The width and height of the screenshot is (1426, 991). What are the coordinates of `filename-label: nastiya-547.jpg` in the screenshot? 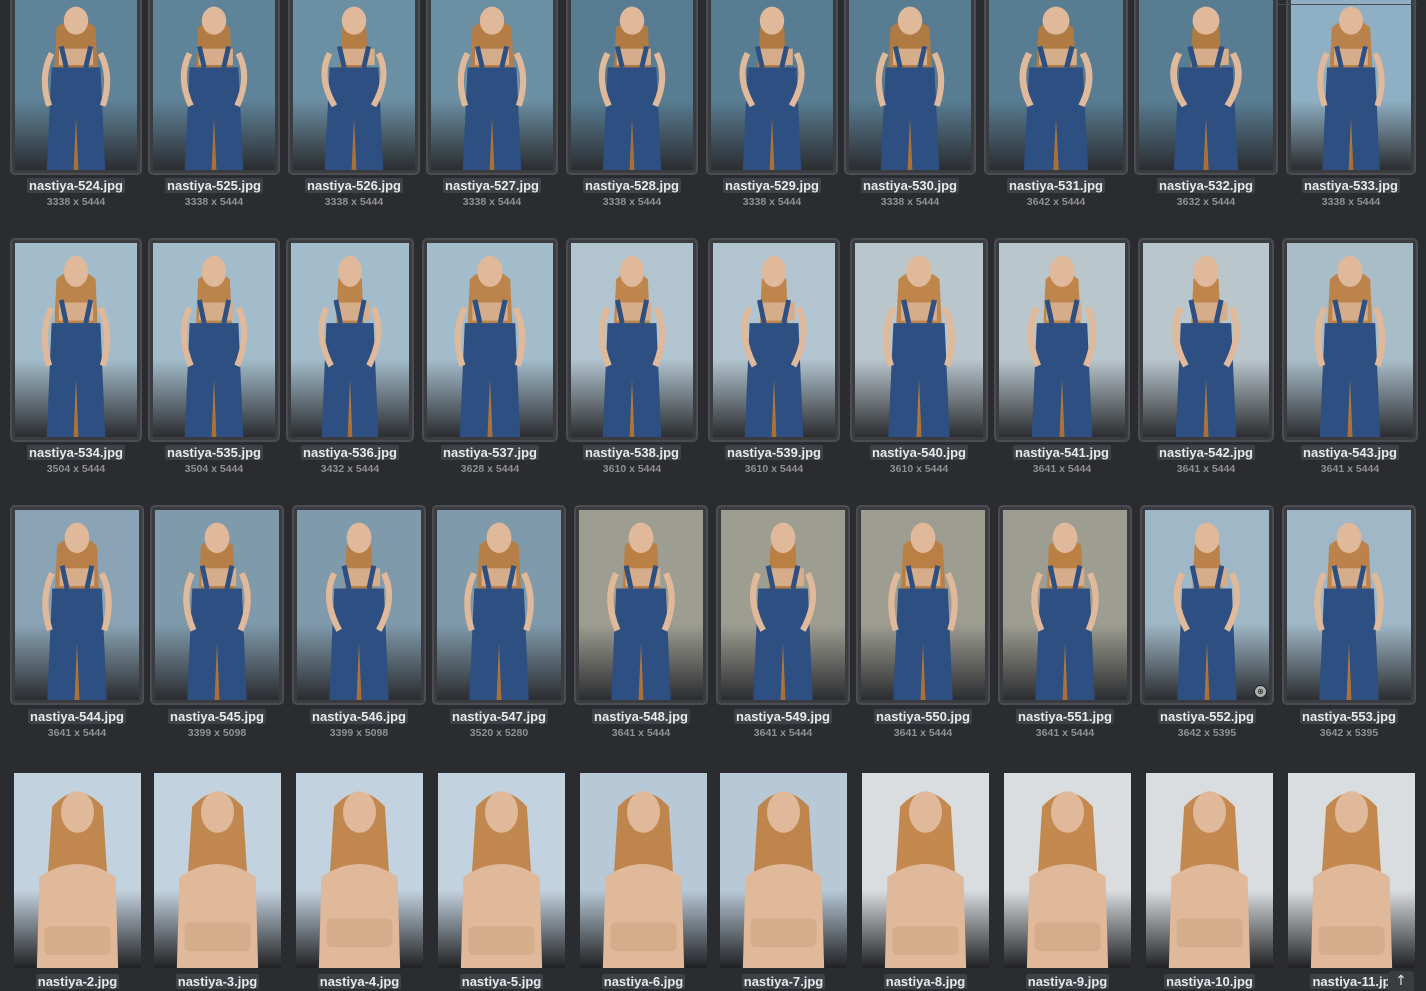 It's located at (499, 716).